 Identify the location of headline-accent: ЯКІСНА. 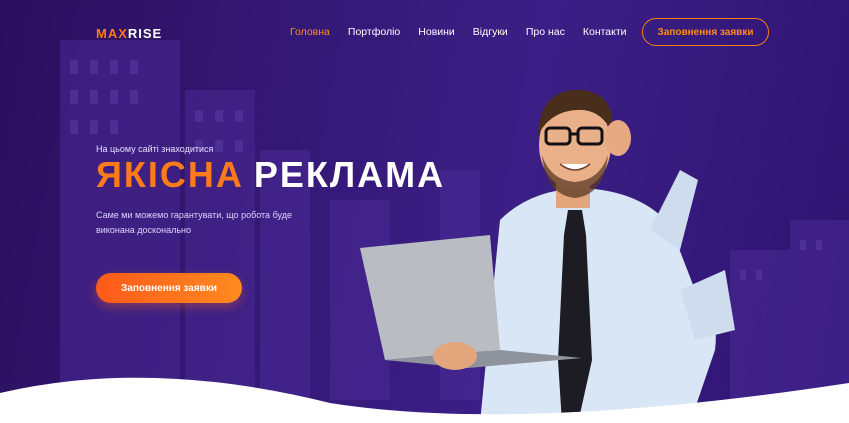
(170, 174).